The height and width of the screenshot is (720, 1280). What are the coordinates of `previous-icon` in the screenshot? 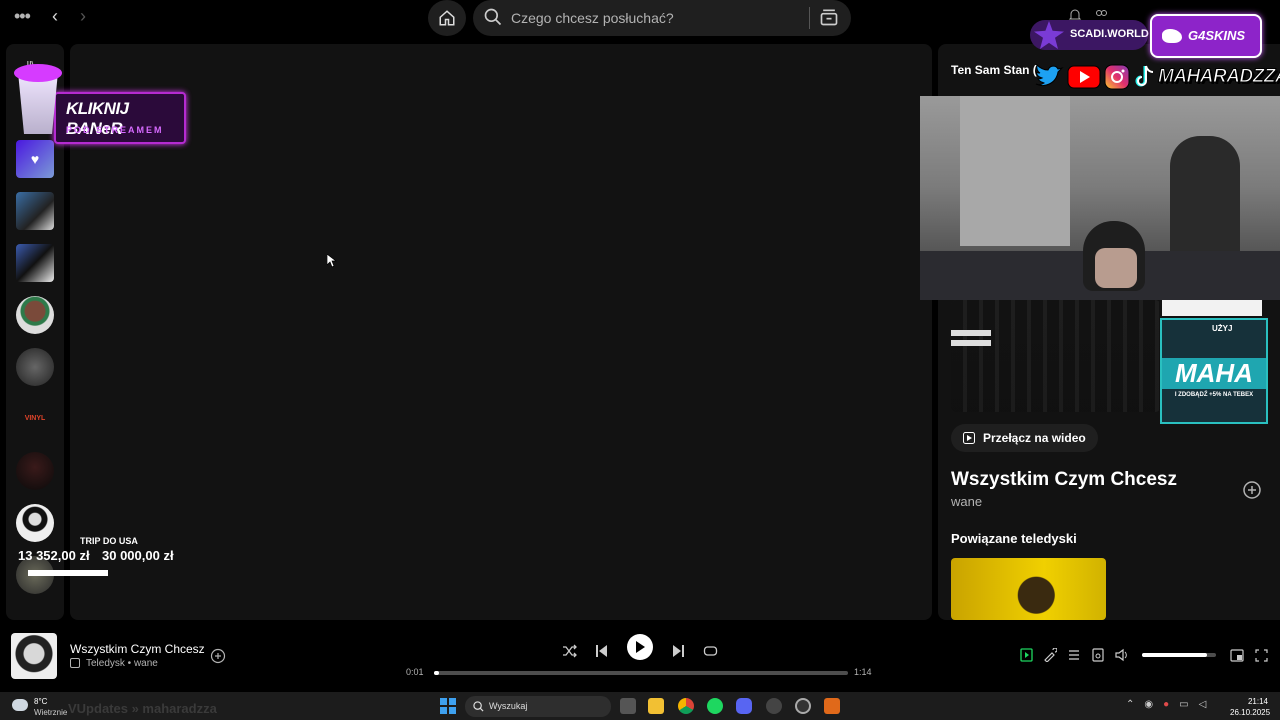 It's located at (601, 651).